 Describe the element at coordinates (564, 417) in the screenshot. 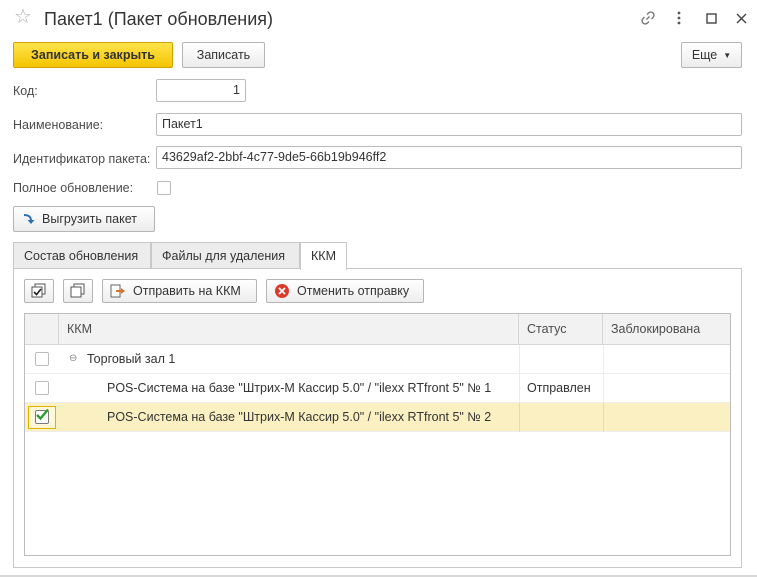

I see `kkm-status` at that location.